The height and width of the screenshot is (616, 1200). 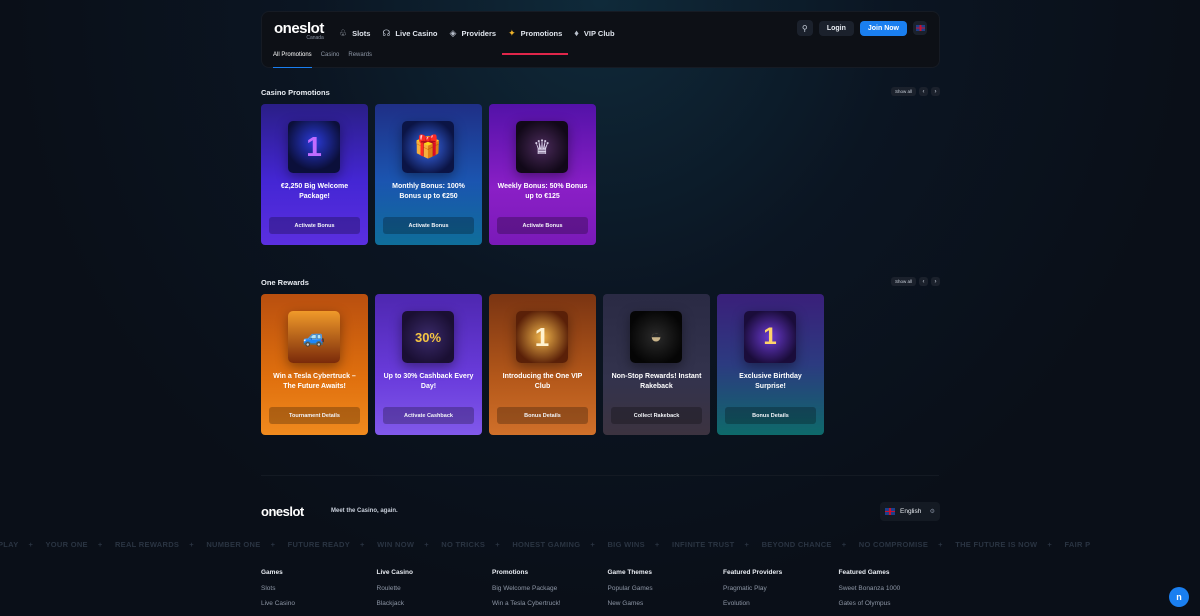 I want to click on chat-icon: n, so click(x=1179, y=597).